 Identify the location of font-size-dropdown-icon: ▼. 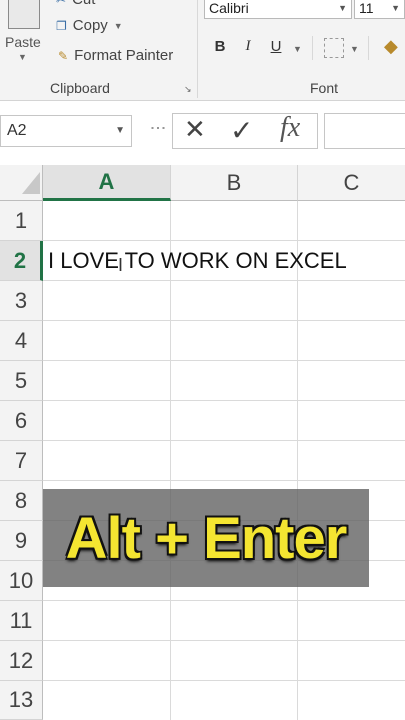
(395, 9).